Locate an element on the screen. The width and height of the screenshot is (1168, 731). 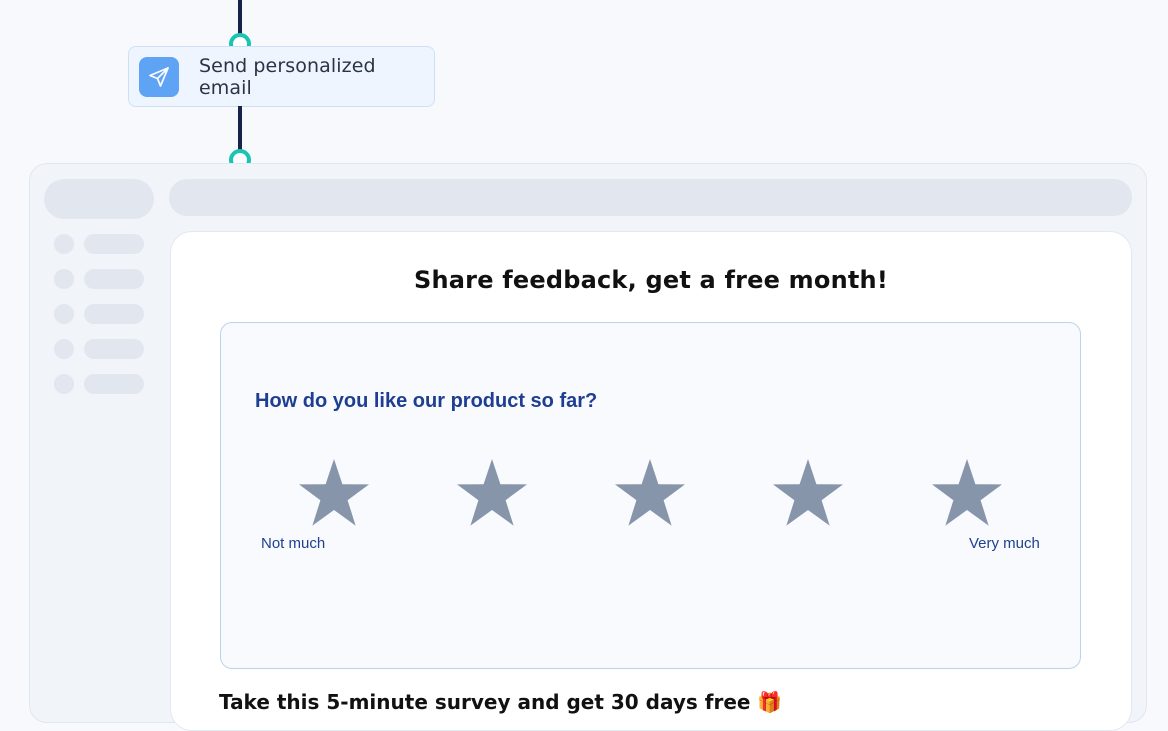
send-email-action-node: Send personalized email is located at coordinates (281, 76).